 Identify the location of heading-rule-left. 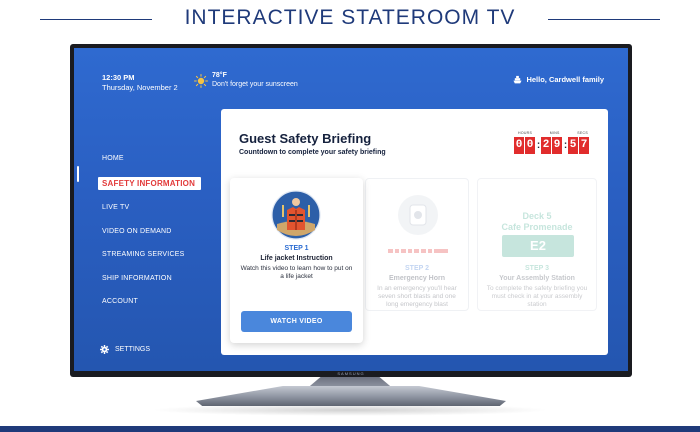
(96, 19).